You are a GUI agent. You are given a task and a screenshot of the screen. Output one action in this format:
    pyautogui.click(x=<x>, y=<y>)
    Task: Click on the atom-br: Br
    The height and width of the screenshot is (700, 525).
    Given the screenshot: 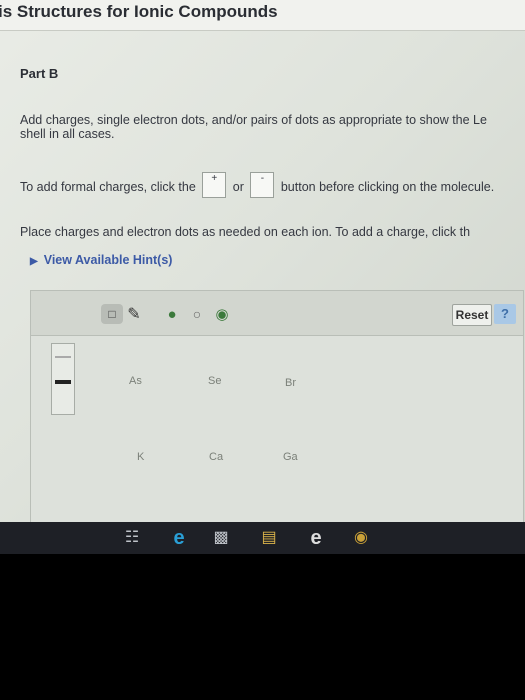 What is the action you would take?
    pyautogui.click(x=290, y=383)
    